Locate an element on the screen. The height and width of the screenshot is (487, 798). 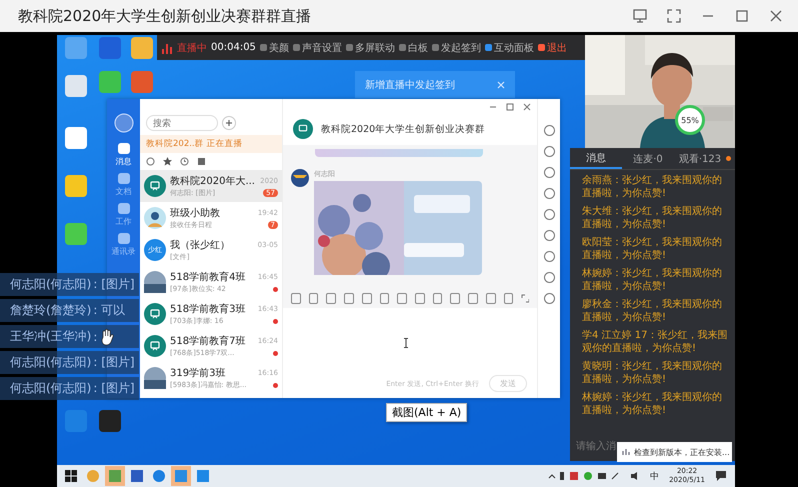
toolbar-button: 白板 is located at coordinates (413, 47).